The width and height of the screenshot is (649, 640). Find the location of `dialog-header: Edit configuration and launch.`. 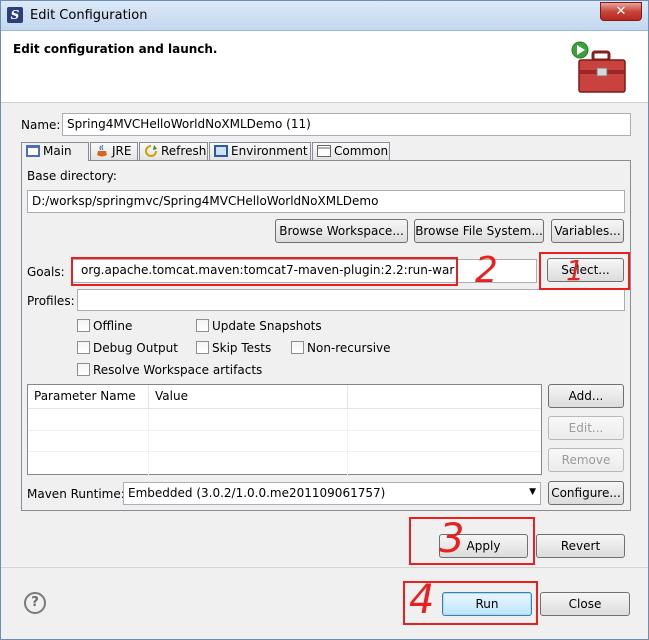

dialog-header: Edit configuration and launch. is located at coordinates (324, 67).